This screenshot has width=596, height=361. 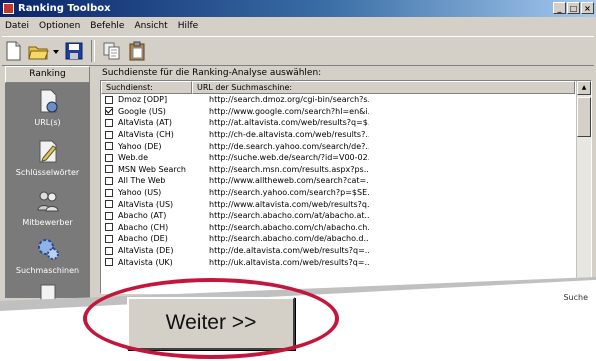 I want to click on sidebar-item-urls: URL(s), so click(x=47, y=107).